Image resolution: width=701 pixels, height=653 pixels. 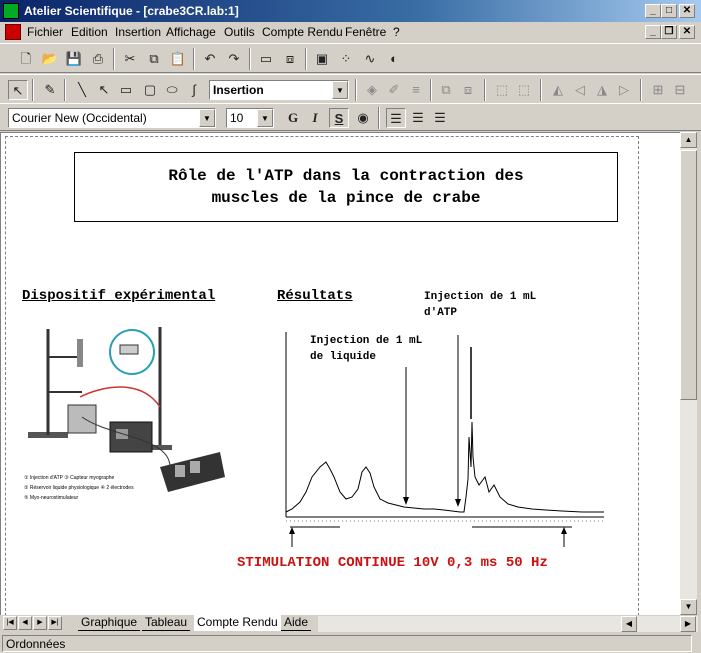 What do you see at coordinates (658, 90) in the screenshot?
I see `align-icon: ⊞` at bounding box center [658, 90].